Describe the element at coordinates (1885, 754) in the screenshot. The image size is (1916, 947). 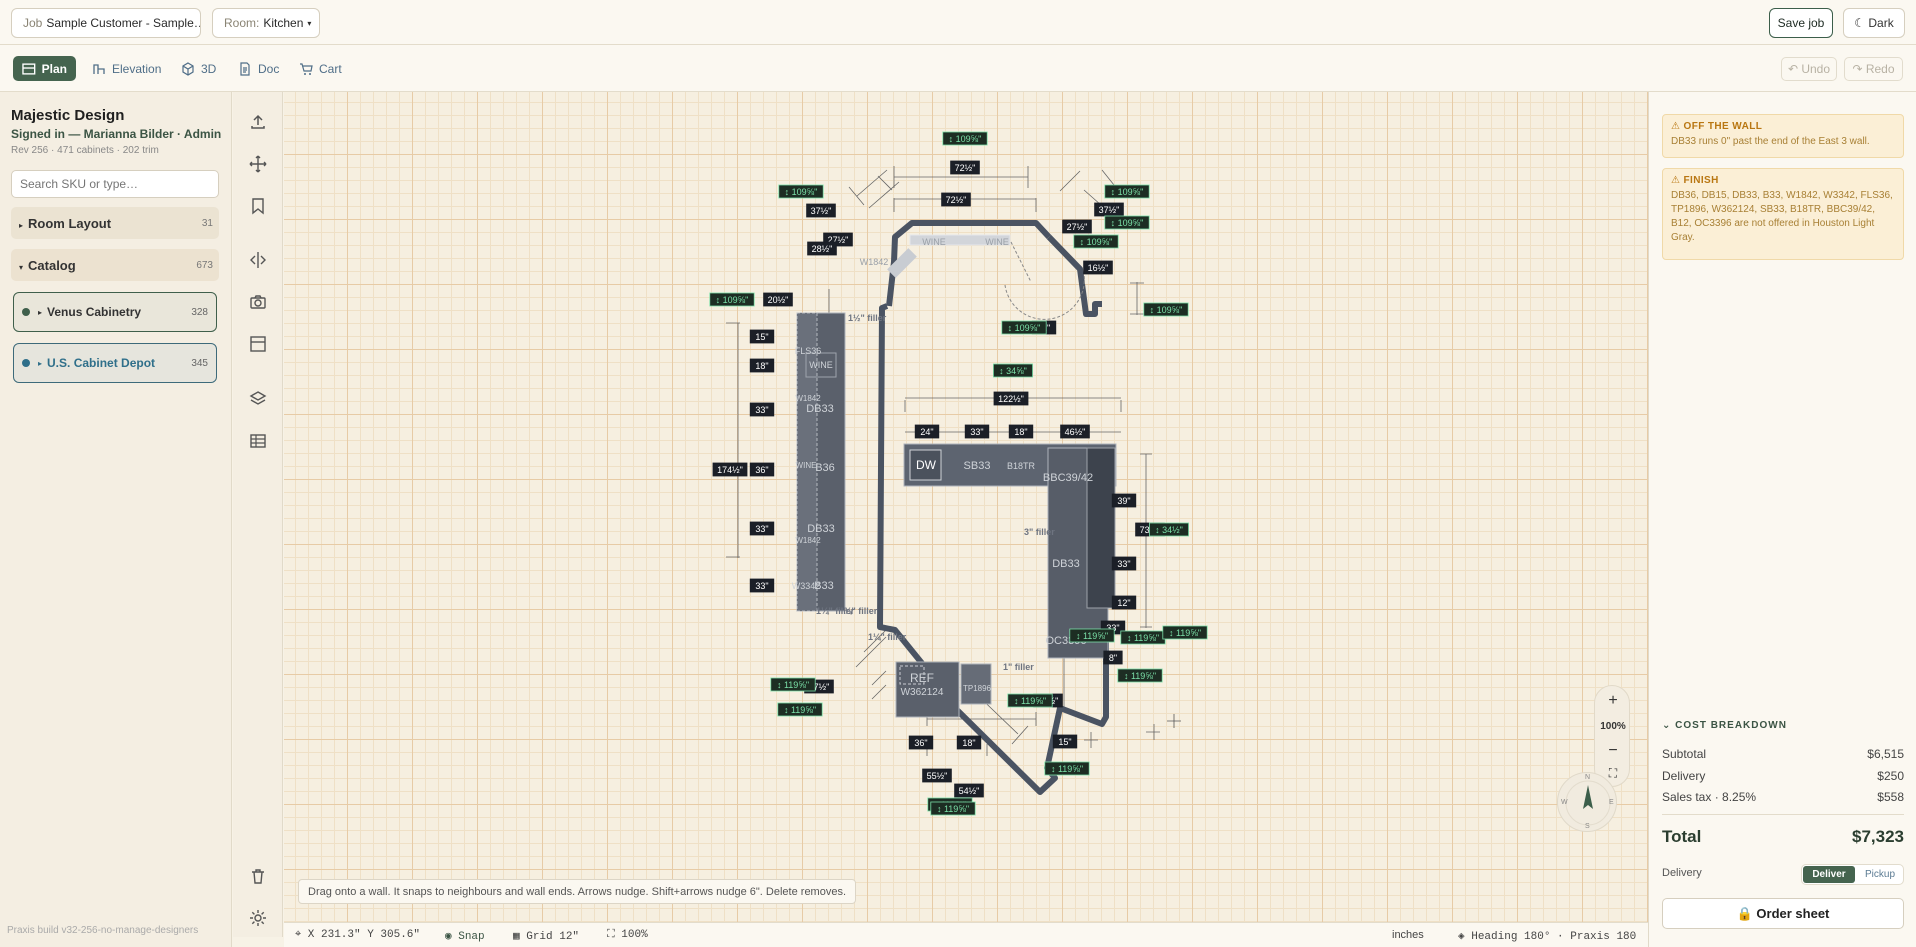
I see `cost-value: $6,515` at that location.